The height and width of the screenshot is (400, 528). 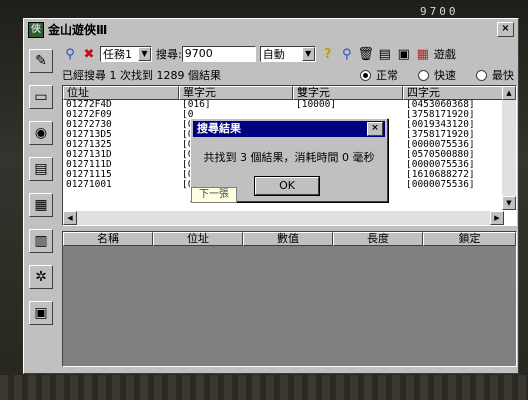 What do you see at coordinates (505, 29) in the screenshot?
I see `window-close-button: ×` at bounding box center [505, 29].